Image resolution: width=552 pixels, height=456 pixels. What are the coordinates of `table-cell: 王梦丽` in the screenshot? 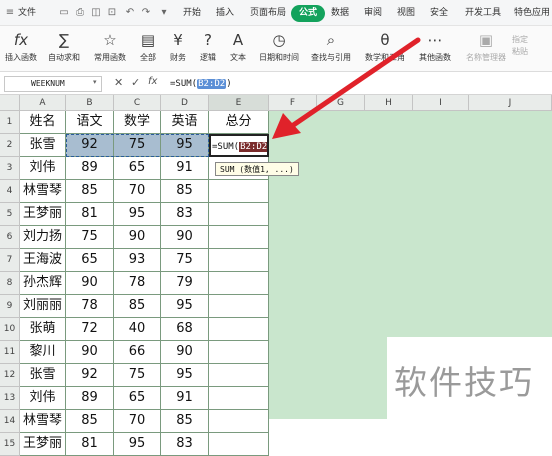 It's located at (43, 444).